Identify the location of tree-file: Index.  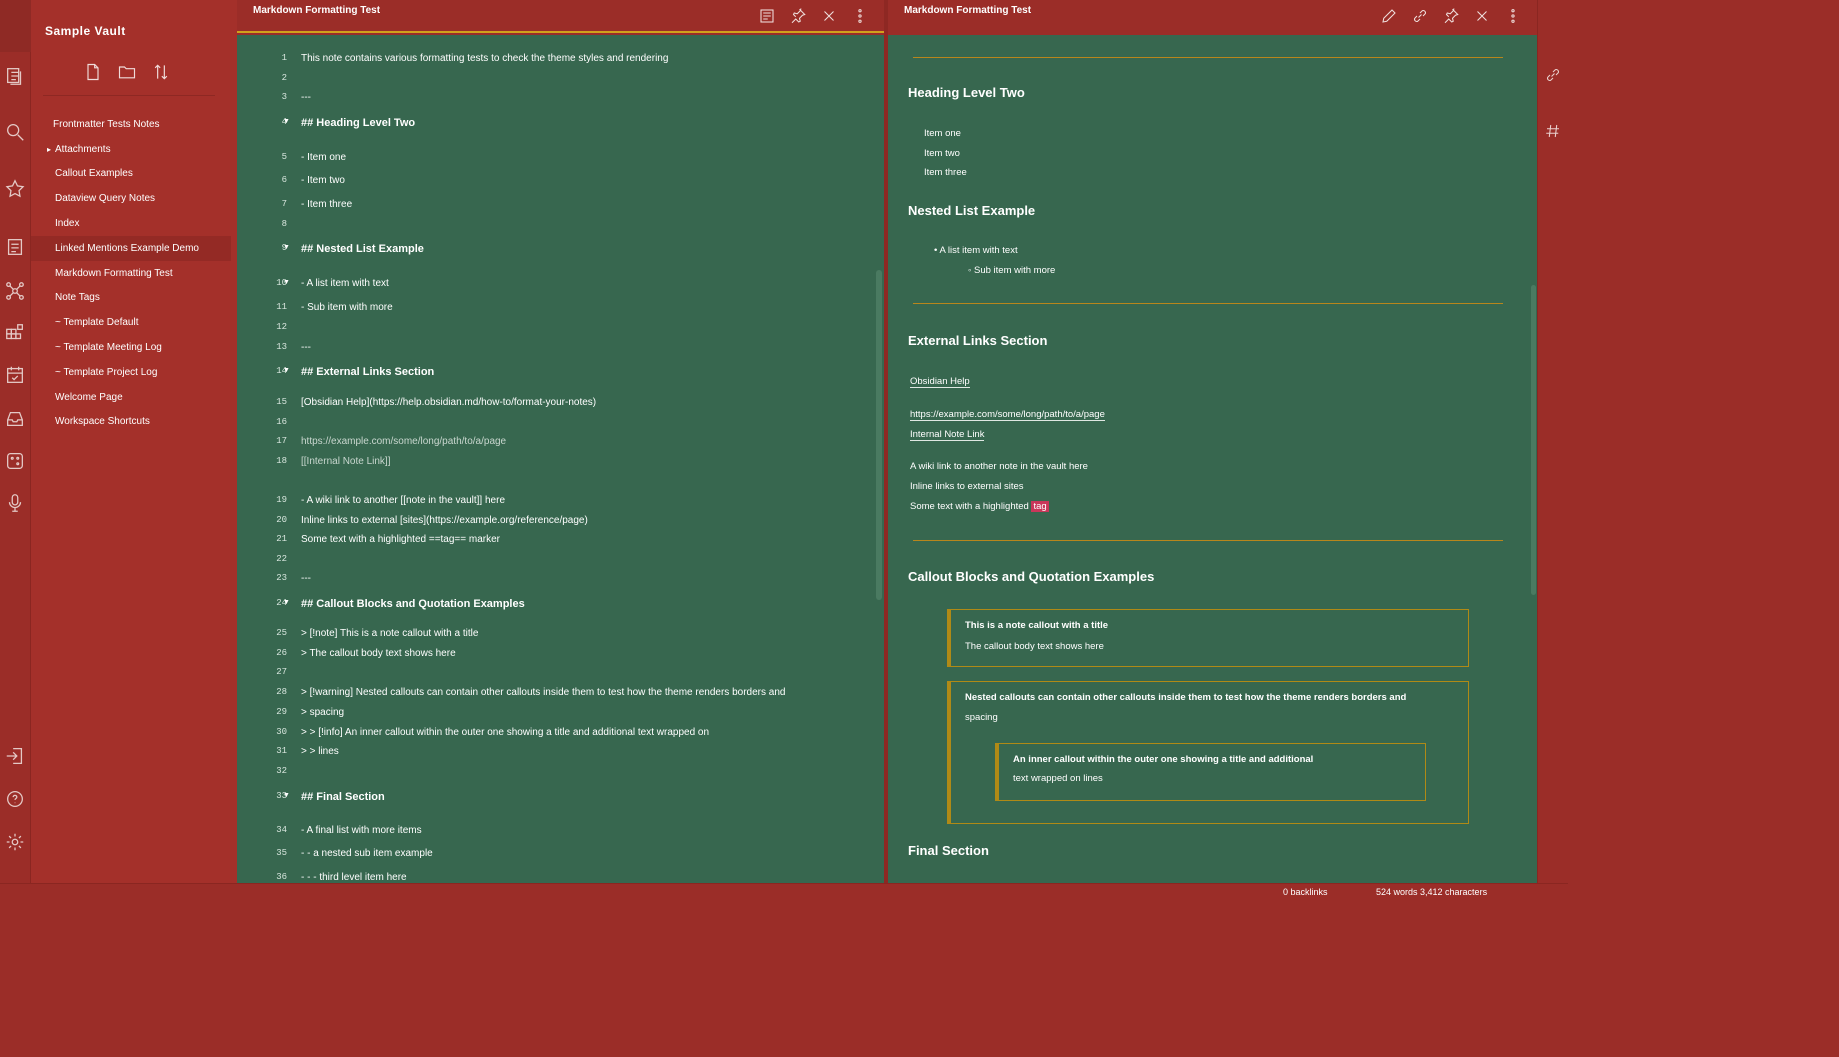
(134, 223).